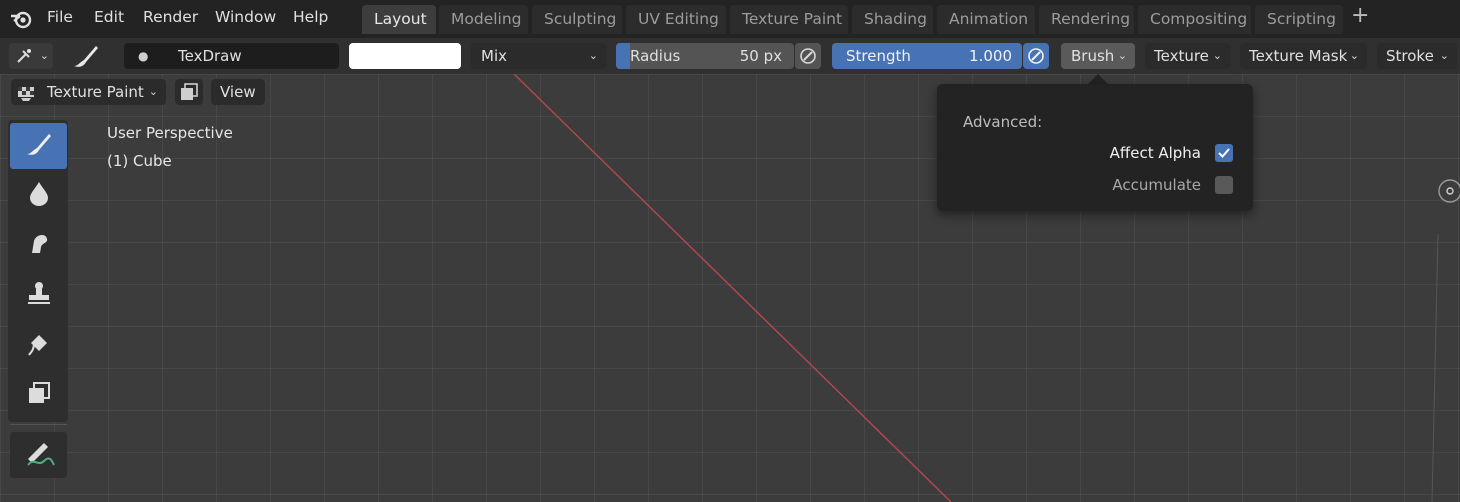 This screenshot has width=1460, height=502. I want to click on strength-value: 1.000, so click(990, 56).